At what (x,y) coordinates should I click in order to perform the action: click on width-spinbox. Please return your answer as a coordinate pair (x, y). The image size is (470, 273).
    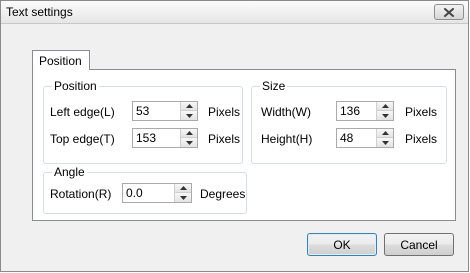
    Looking at the image, I should click on (365, 111).